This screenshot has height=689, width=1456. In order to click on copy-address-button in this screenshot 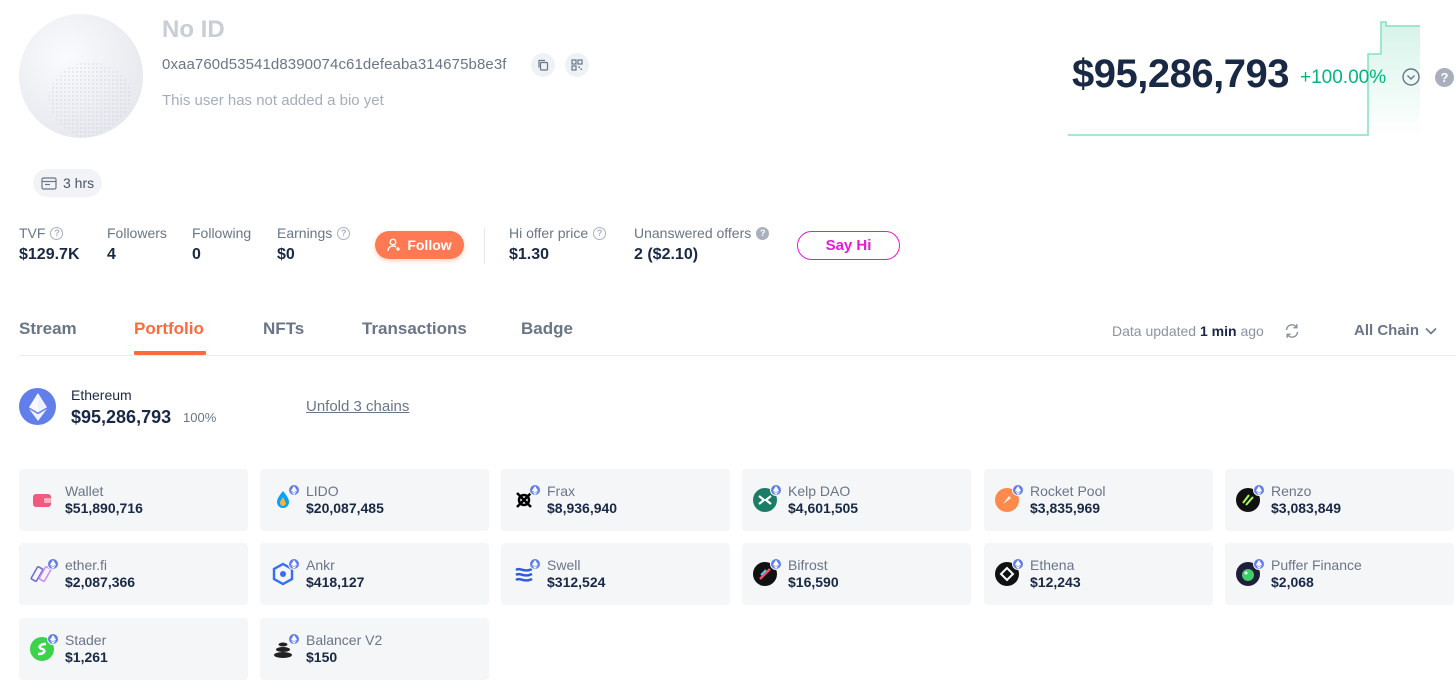, I will do `click(543, 65)`.